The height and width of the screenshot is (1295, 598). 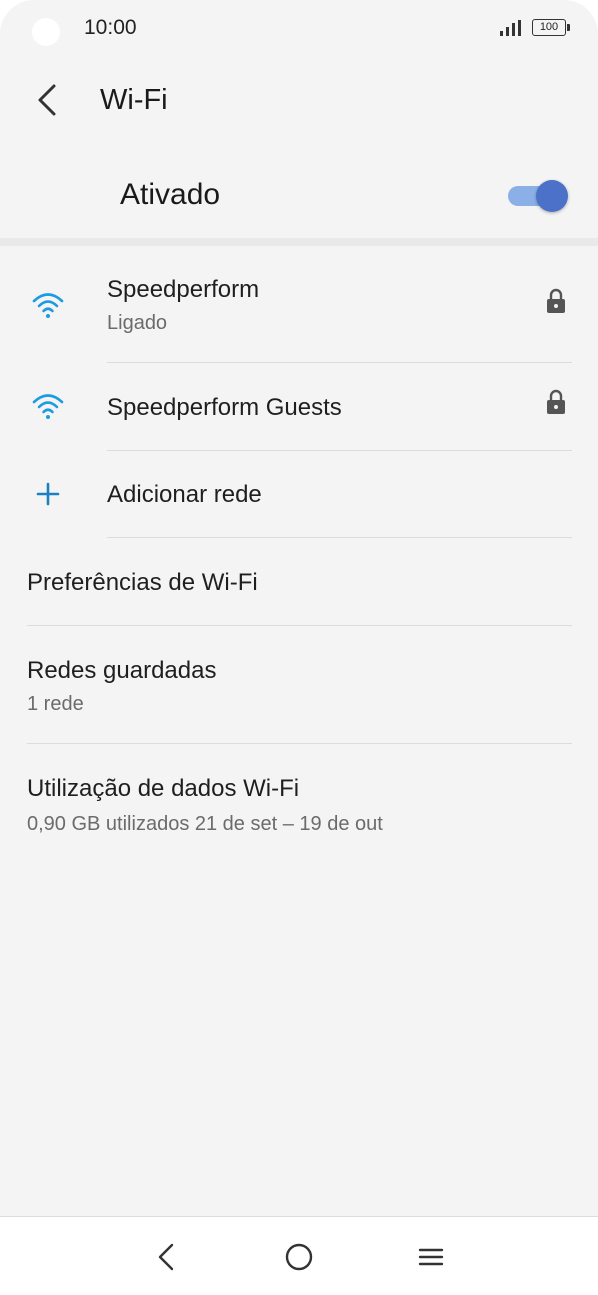 I want to click on add-network-label: Adicionar rede, so click(x=184, y=494).